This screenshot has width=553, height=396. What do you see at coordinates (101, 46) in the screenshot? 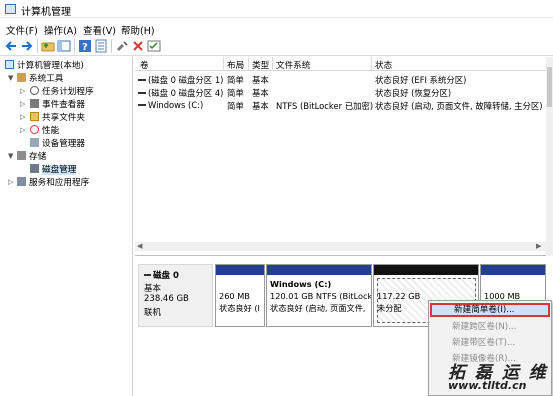
I see `properties-icon` at bounding box center [101, 46].